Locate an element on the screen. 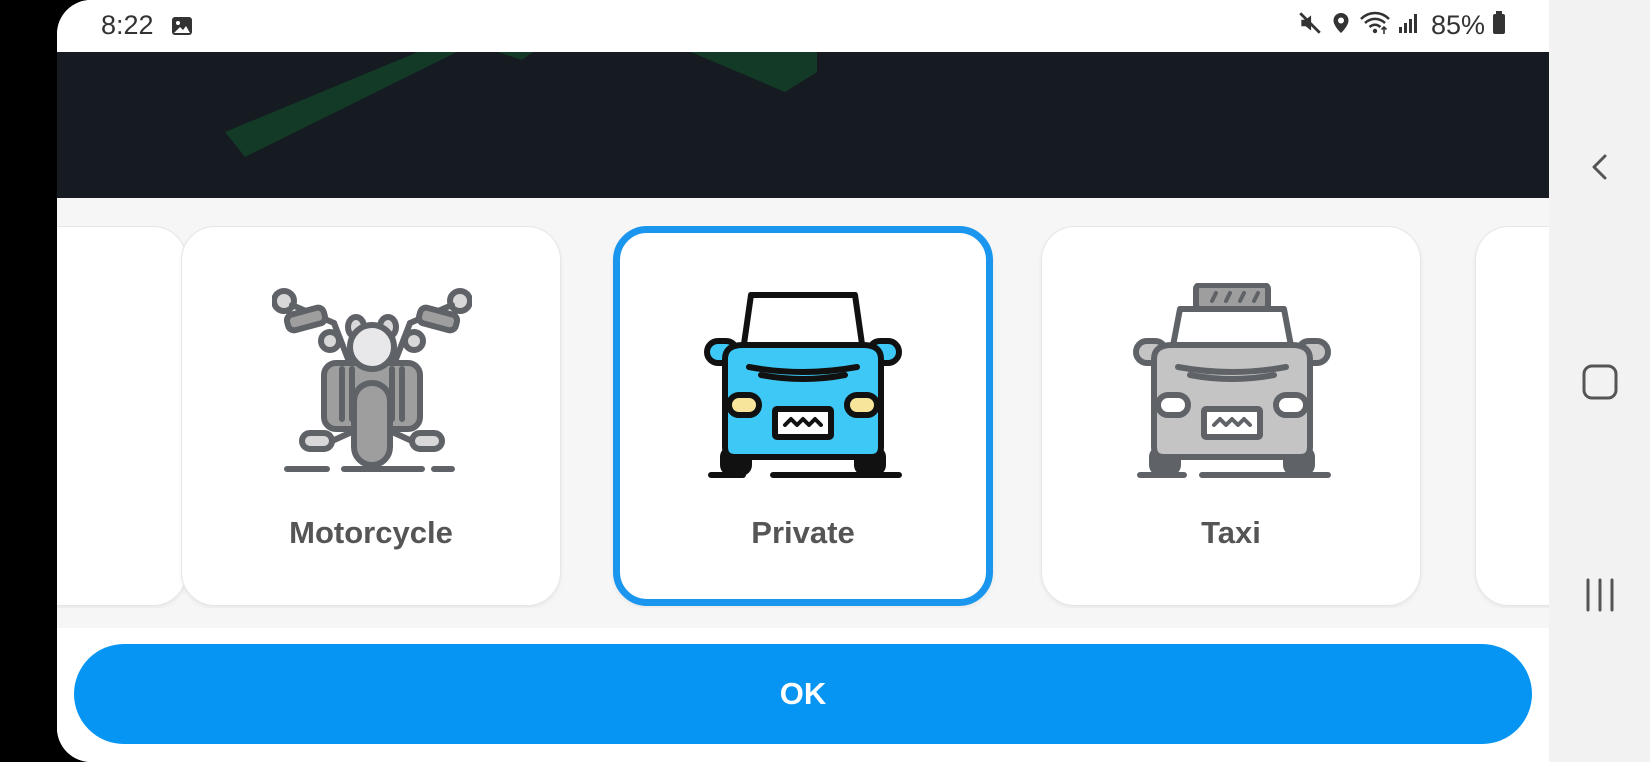 The height and width of the screenshot is (762, 1650). back-icon is located at coordinates (1600, 167).